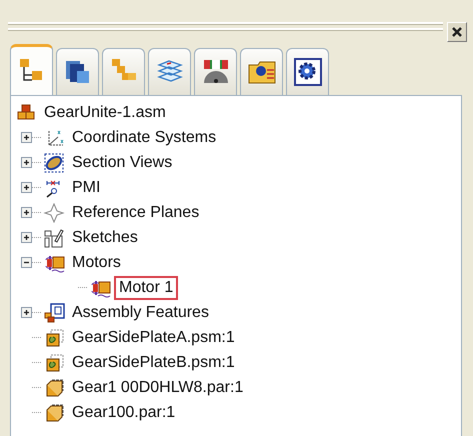 The width and height of the screenshot is (473, 436). I want to click on close-icon, so click(457, 32).